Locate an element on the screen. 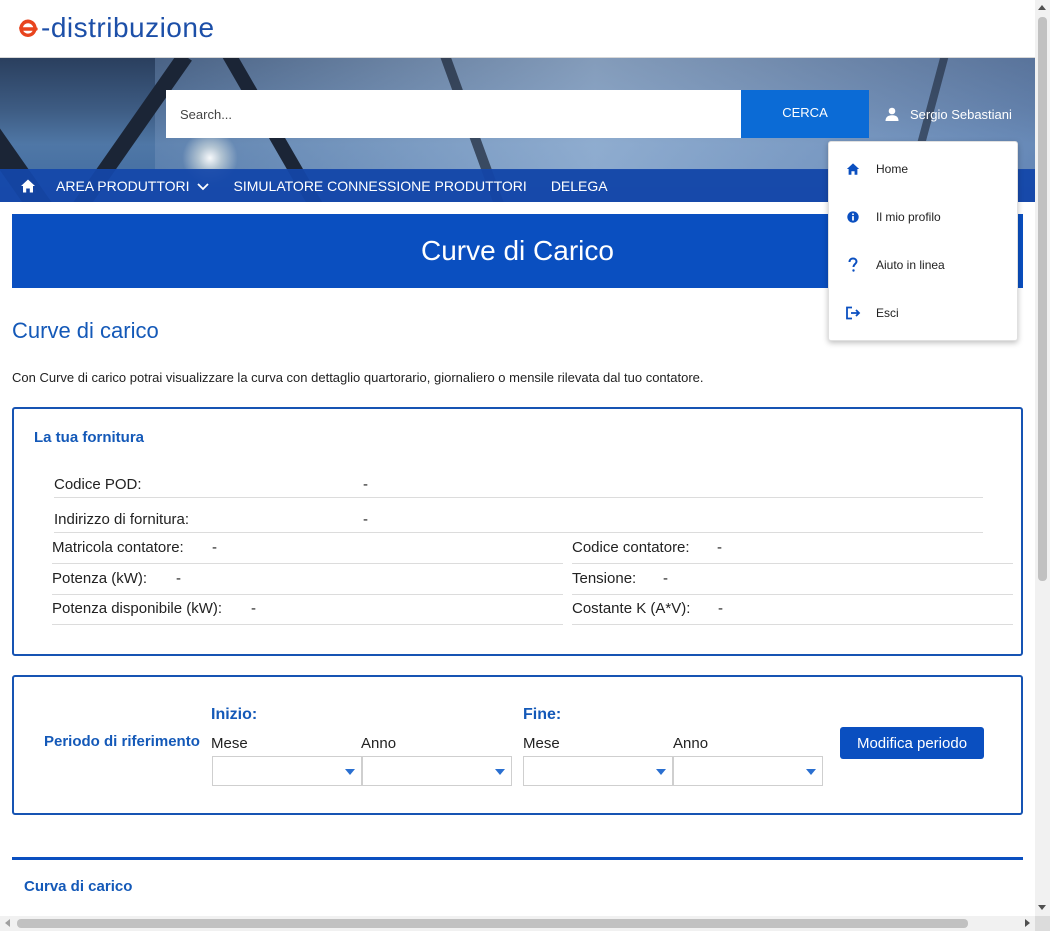 The width and height of the screenshot is (1050, 931). end-title: Fine: is located at coordinates (542, 714).